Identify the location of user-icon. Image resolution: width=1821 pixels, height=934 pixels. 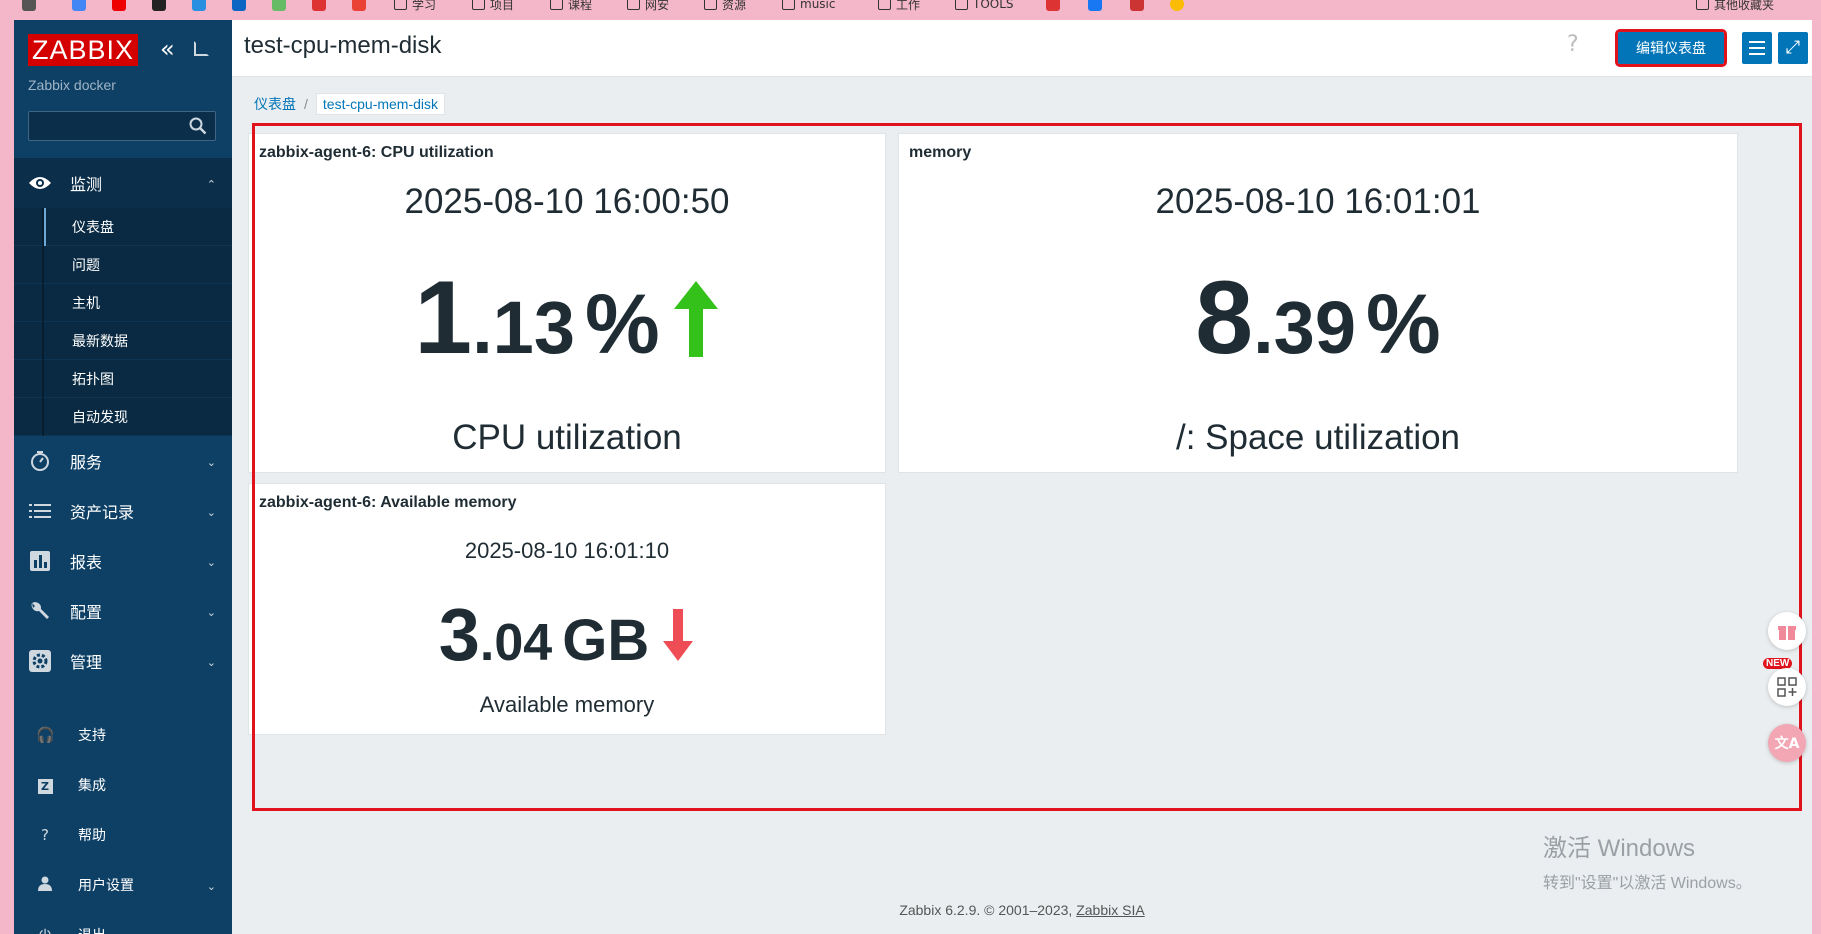
(45, 885).